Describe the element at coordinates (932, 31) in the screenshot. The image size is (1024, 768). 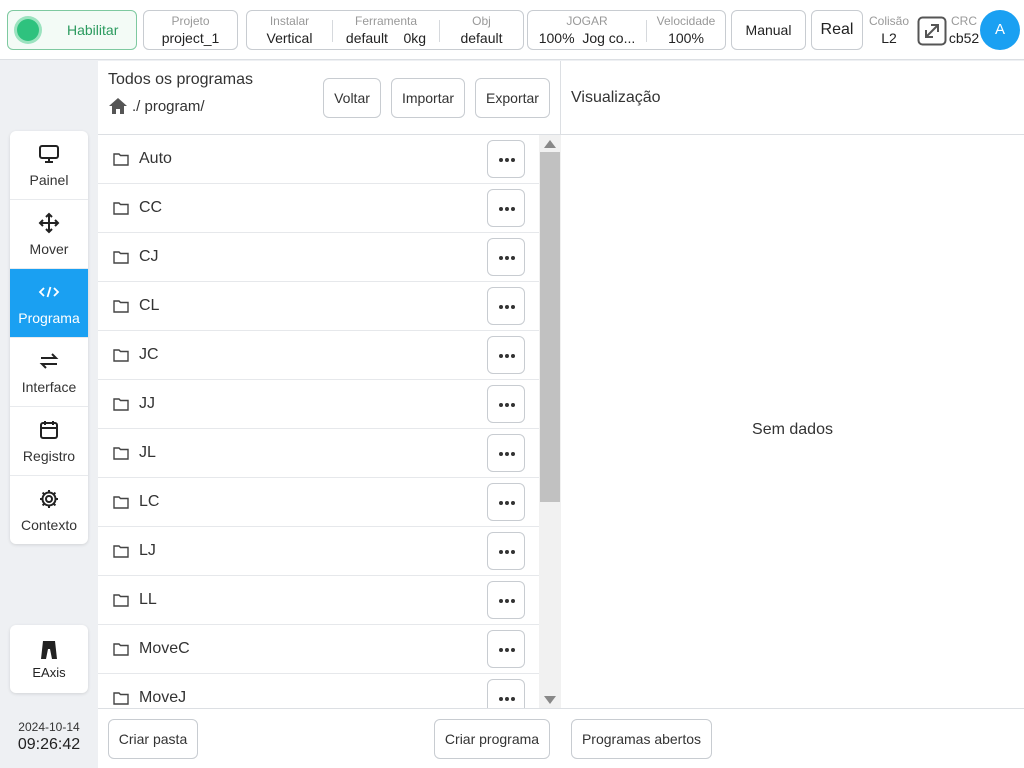
I see `fullscreen-icon` at that location.